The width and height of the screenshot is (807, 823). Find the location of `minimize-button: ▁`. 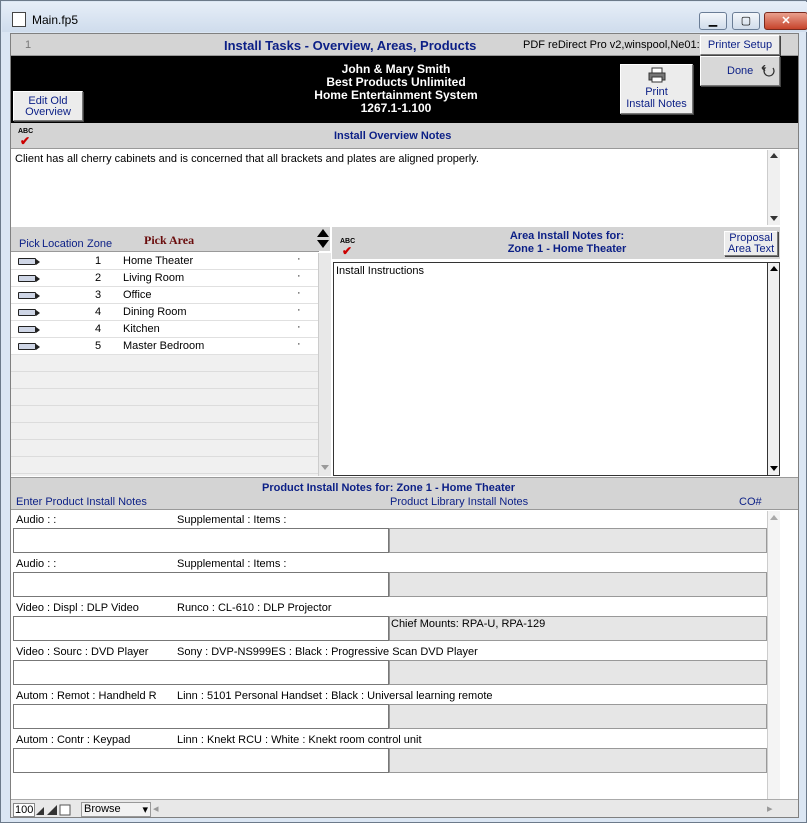

minimize-button: ▁ is located at coordinates (713, 21).